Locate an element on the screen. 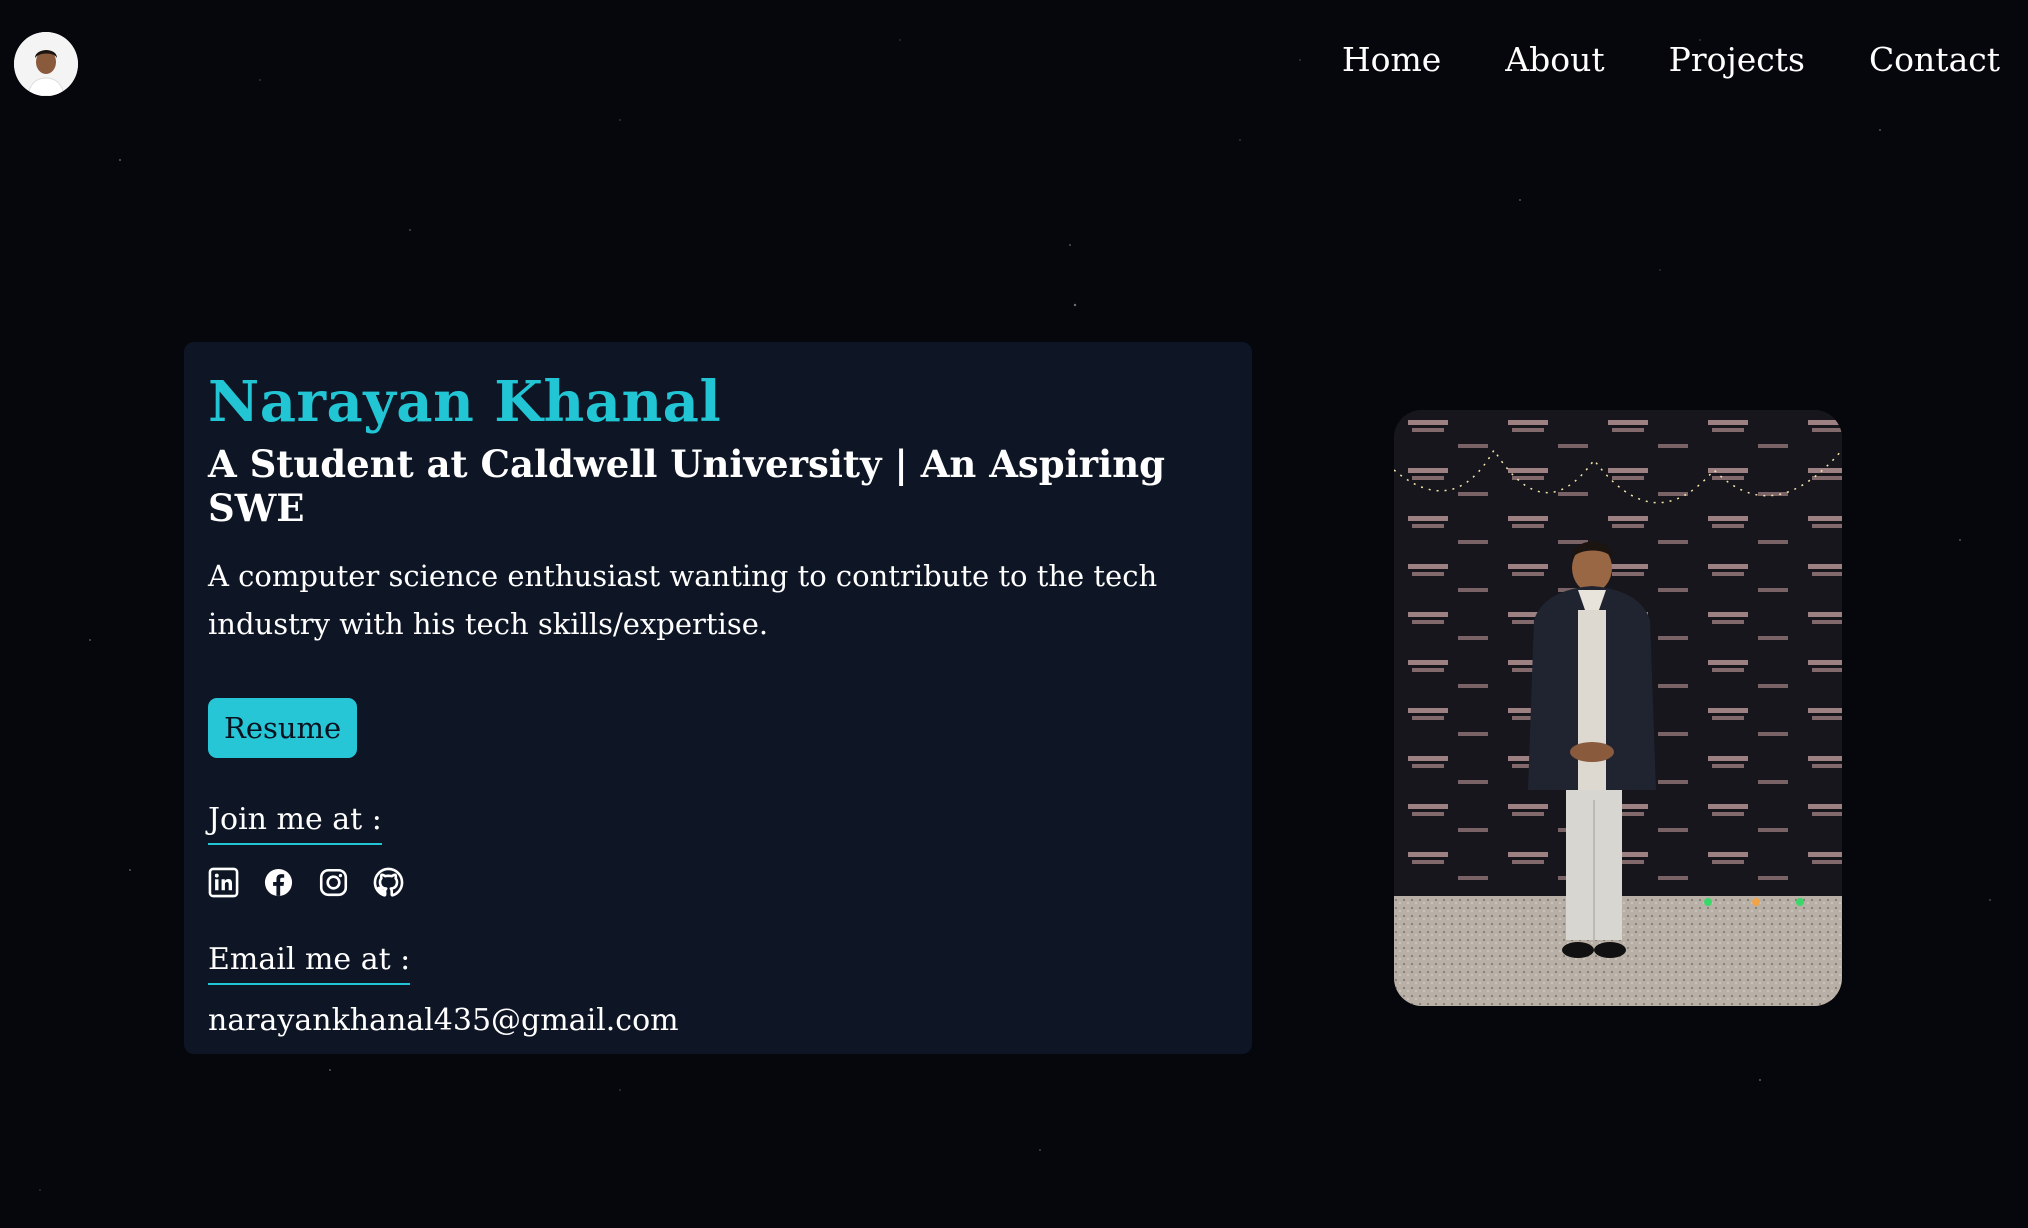  resume-button: Resume is located at coordinates (283, 728).